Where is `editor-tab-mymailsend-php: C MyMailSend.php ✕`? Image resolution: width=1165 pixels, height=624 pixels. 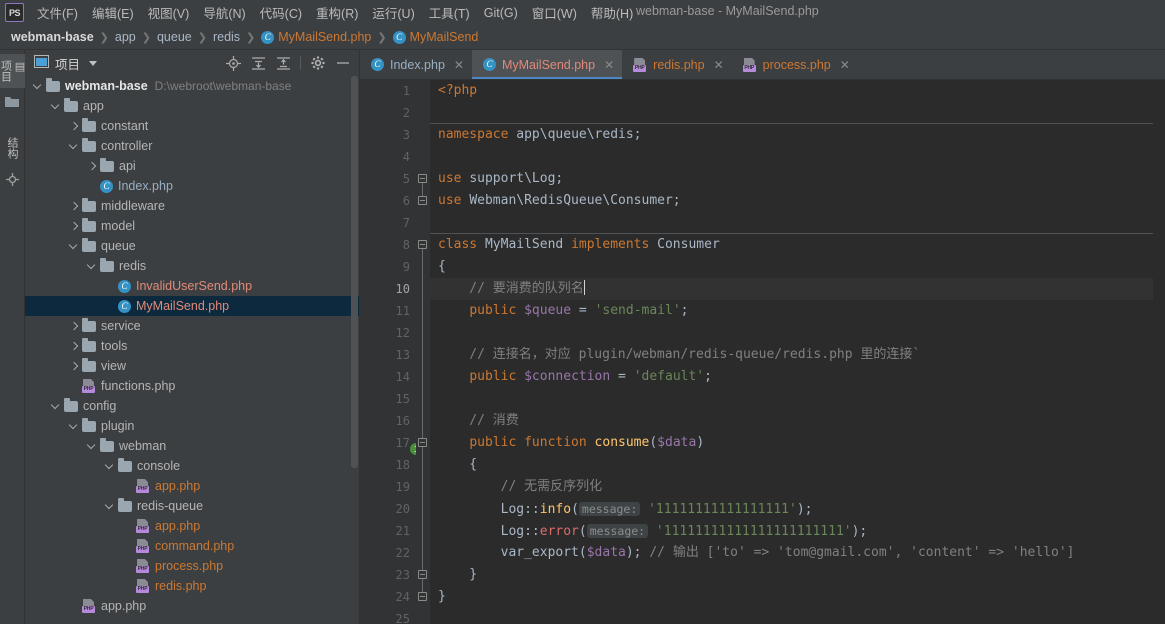 editor-tab-mymailsend-php: C MyMailSend.php ✕ is located at coordinates (547, 64).